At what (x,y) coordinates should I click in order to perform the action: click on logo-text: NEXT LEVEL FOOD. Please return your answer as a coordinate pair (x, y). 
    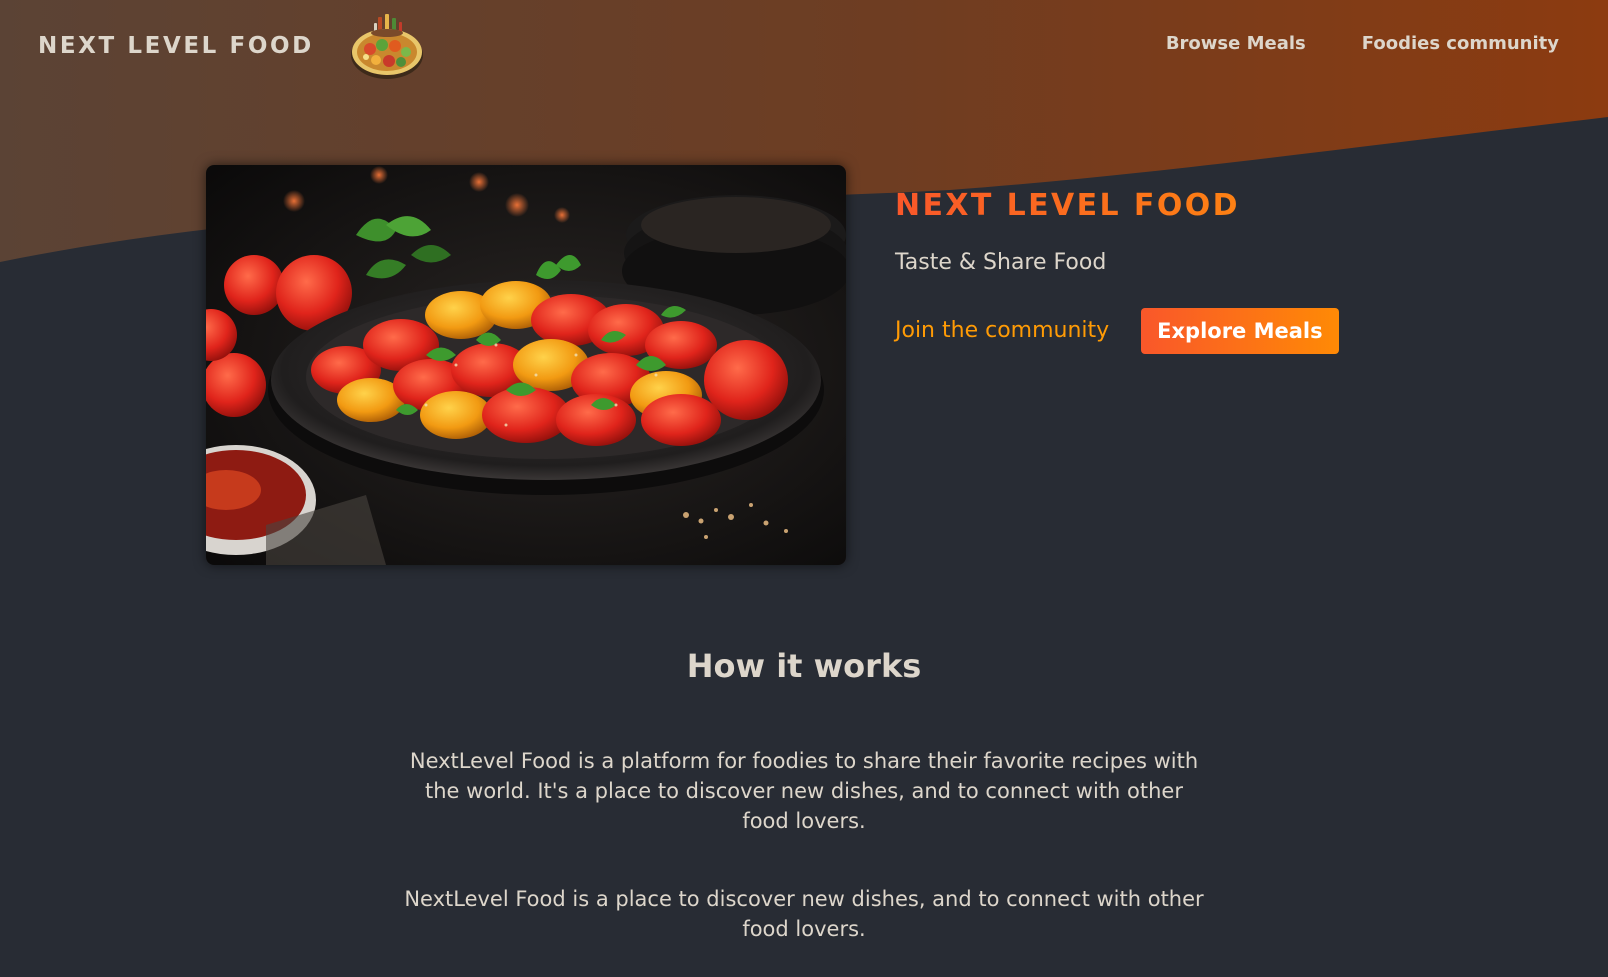
    Looking at the image, I should click on (176, 46).